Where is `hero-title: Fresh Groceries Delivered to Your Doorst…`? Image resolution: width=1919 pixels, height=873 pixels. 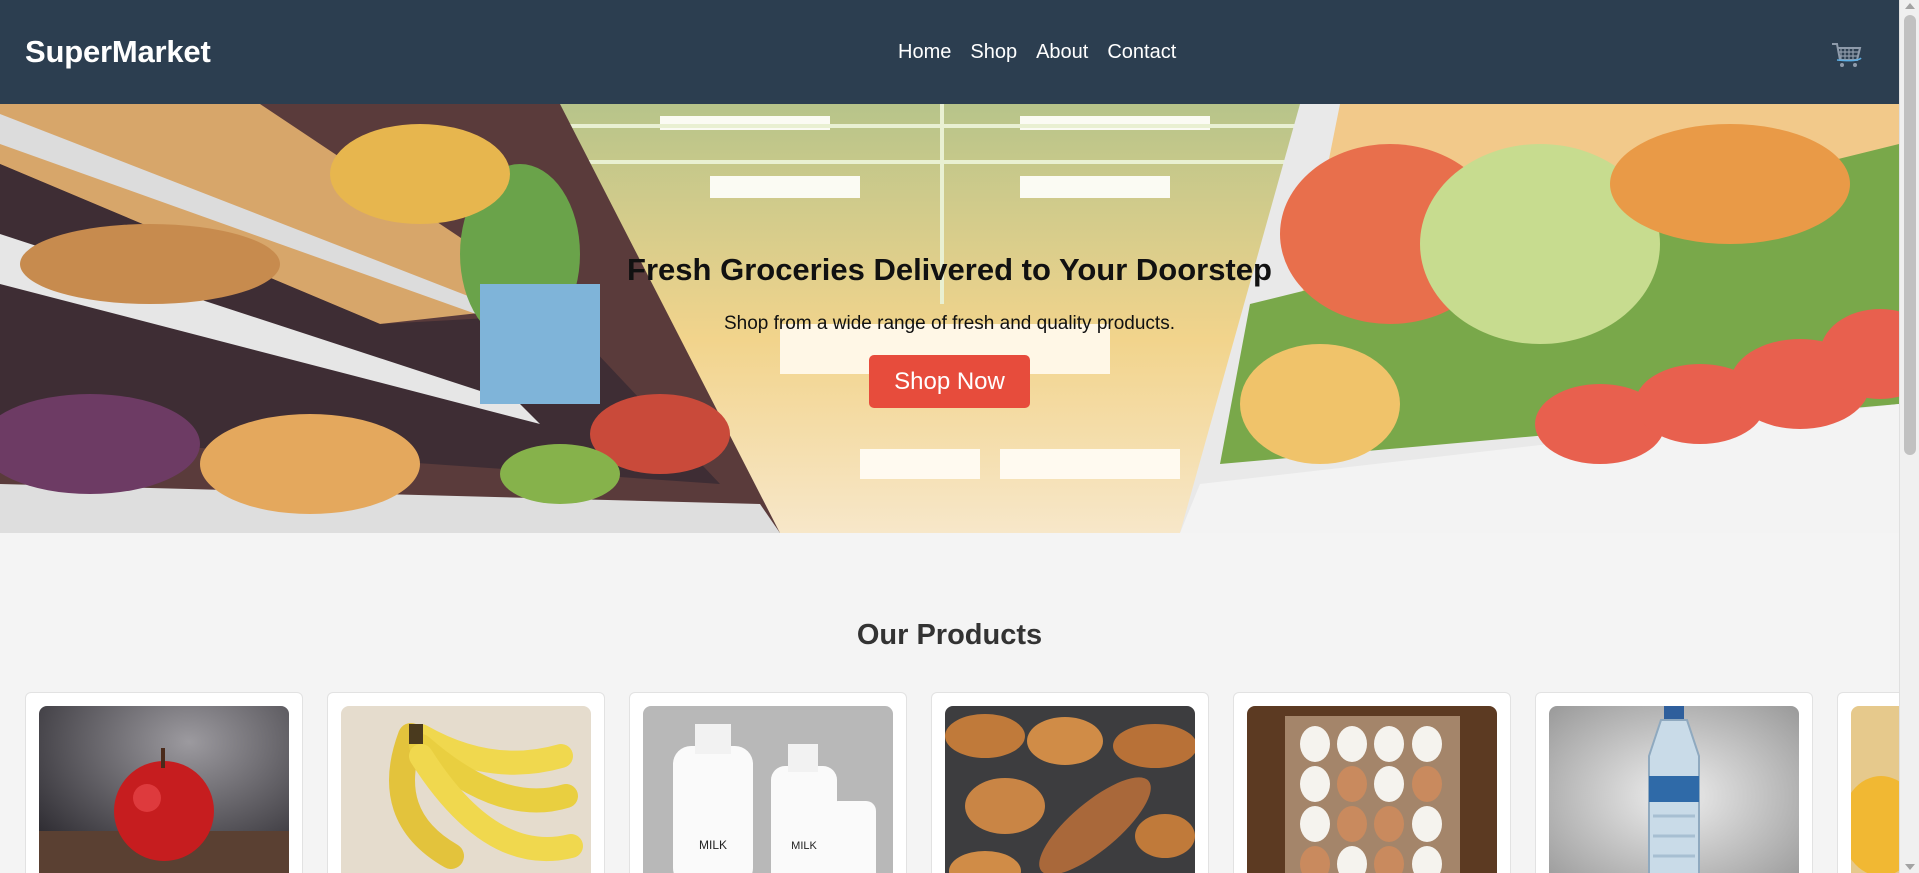
hero-title: Fresh Groceries Delivered to Your Doorst… is located at coordinates (949, 269).